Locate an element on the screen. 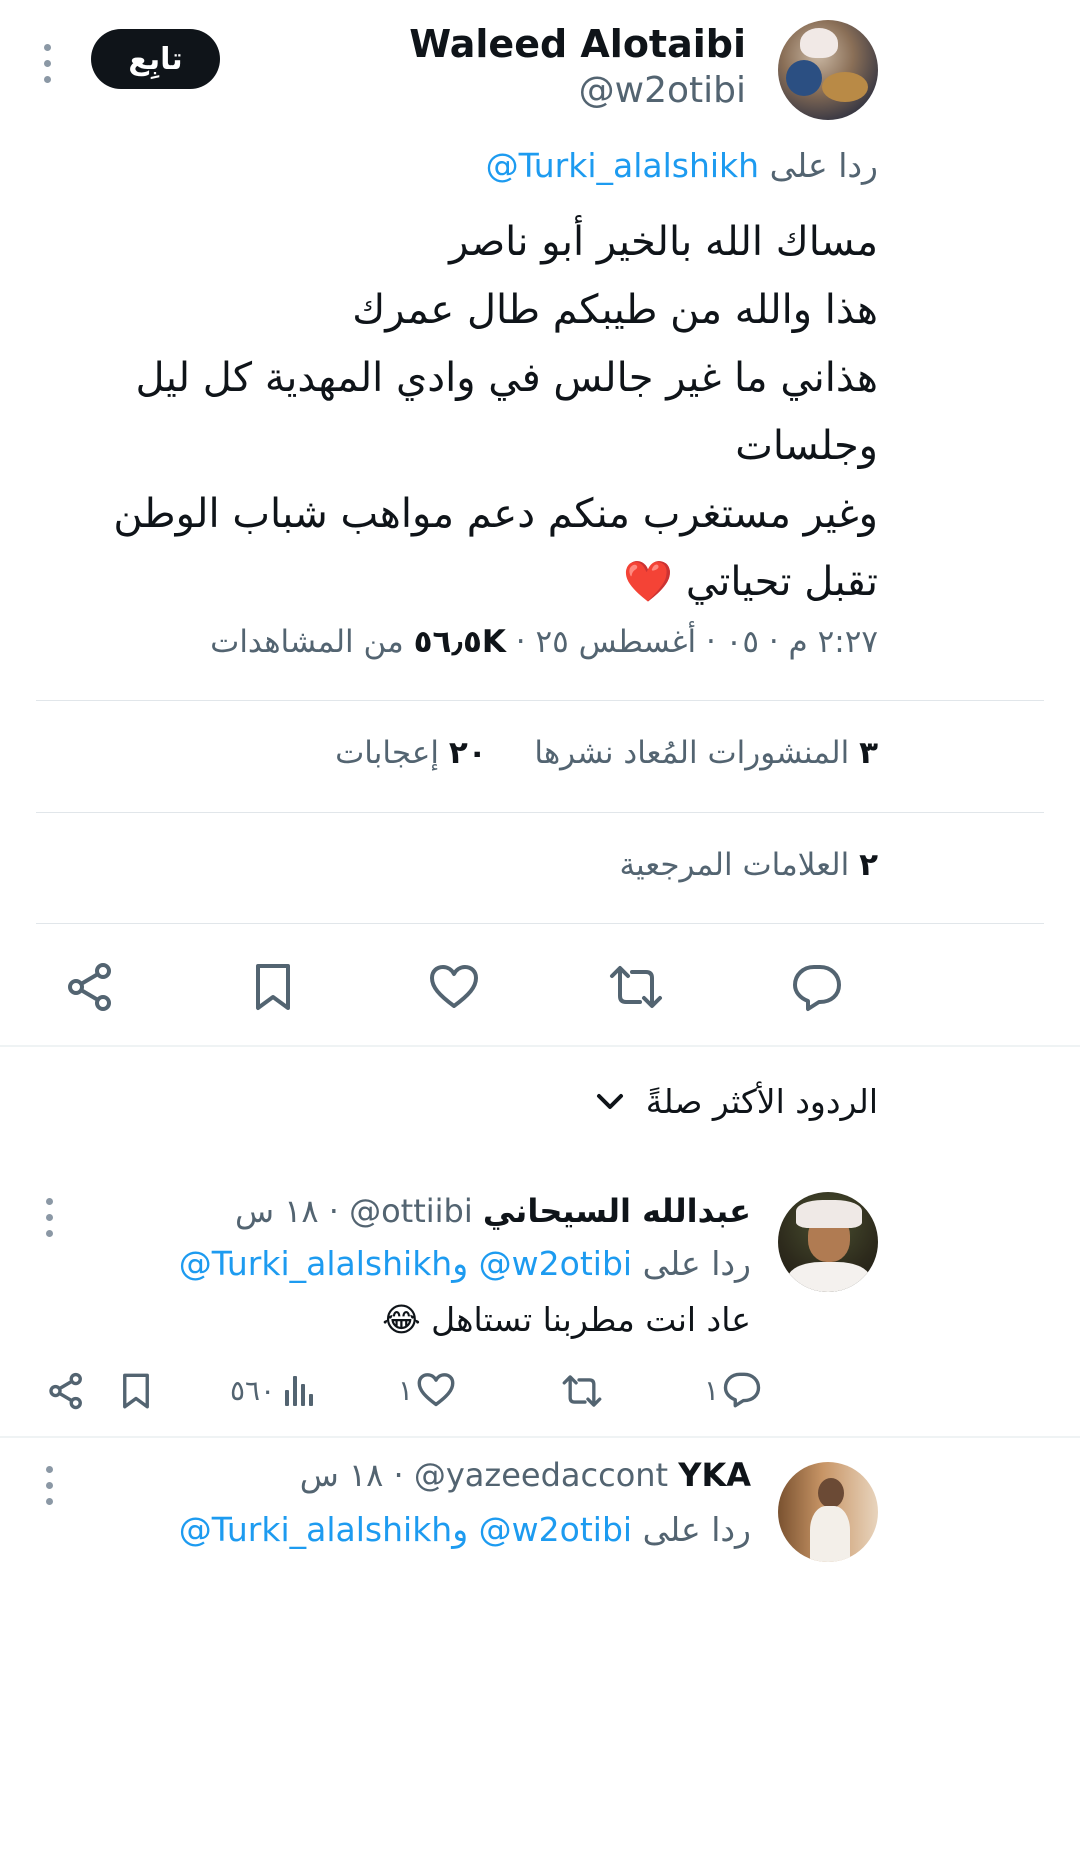 The height and width of the screenshot is (1865, 1080). reply-author-handle: @ottiibi is located at coordinates (411, 1211).